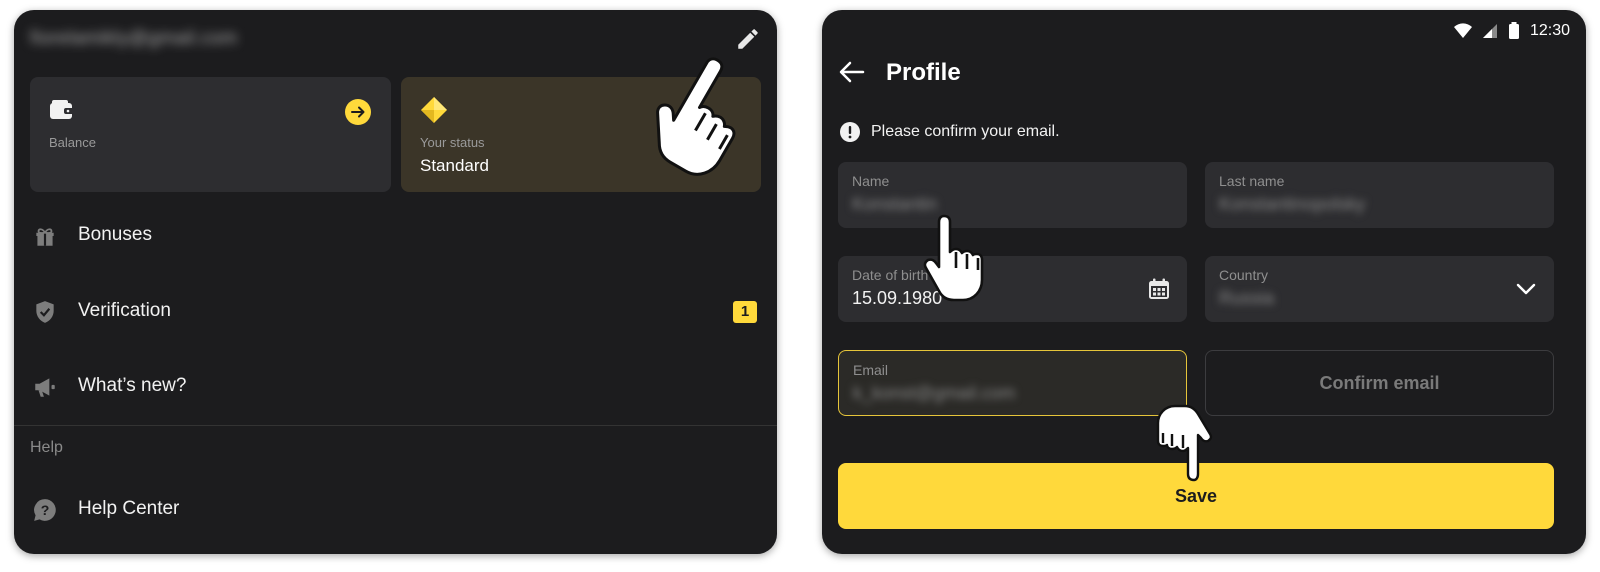 The height and width of the screenshot is (572, 1600). I want to click on status-time: 12:30, so click(1549, 30).